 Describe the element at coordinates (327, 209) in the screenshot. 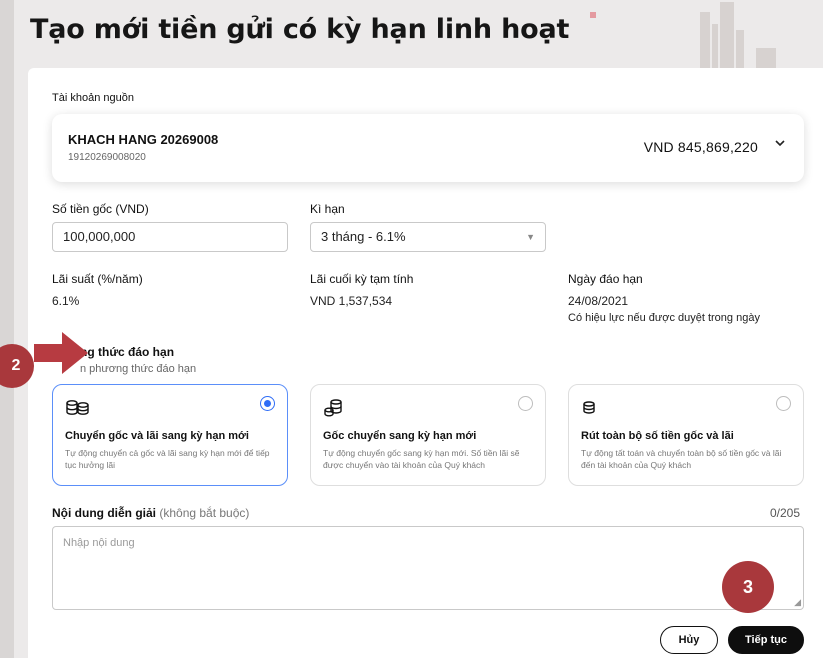

I see `term-label: Kì hạn` at that location.